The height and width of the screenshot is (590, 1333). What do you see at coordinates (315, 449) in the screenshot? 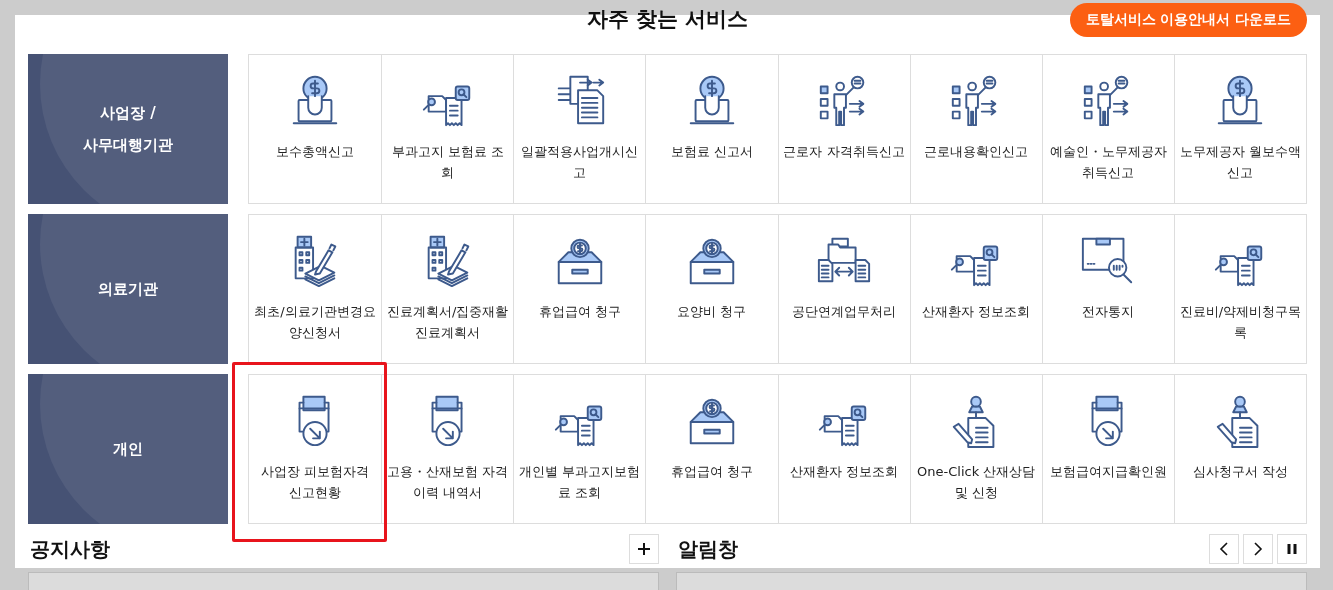
I see `service-tile: 사업장 피보험자격 신고현황` at bounding box center [315, 449].